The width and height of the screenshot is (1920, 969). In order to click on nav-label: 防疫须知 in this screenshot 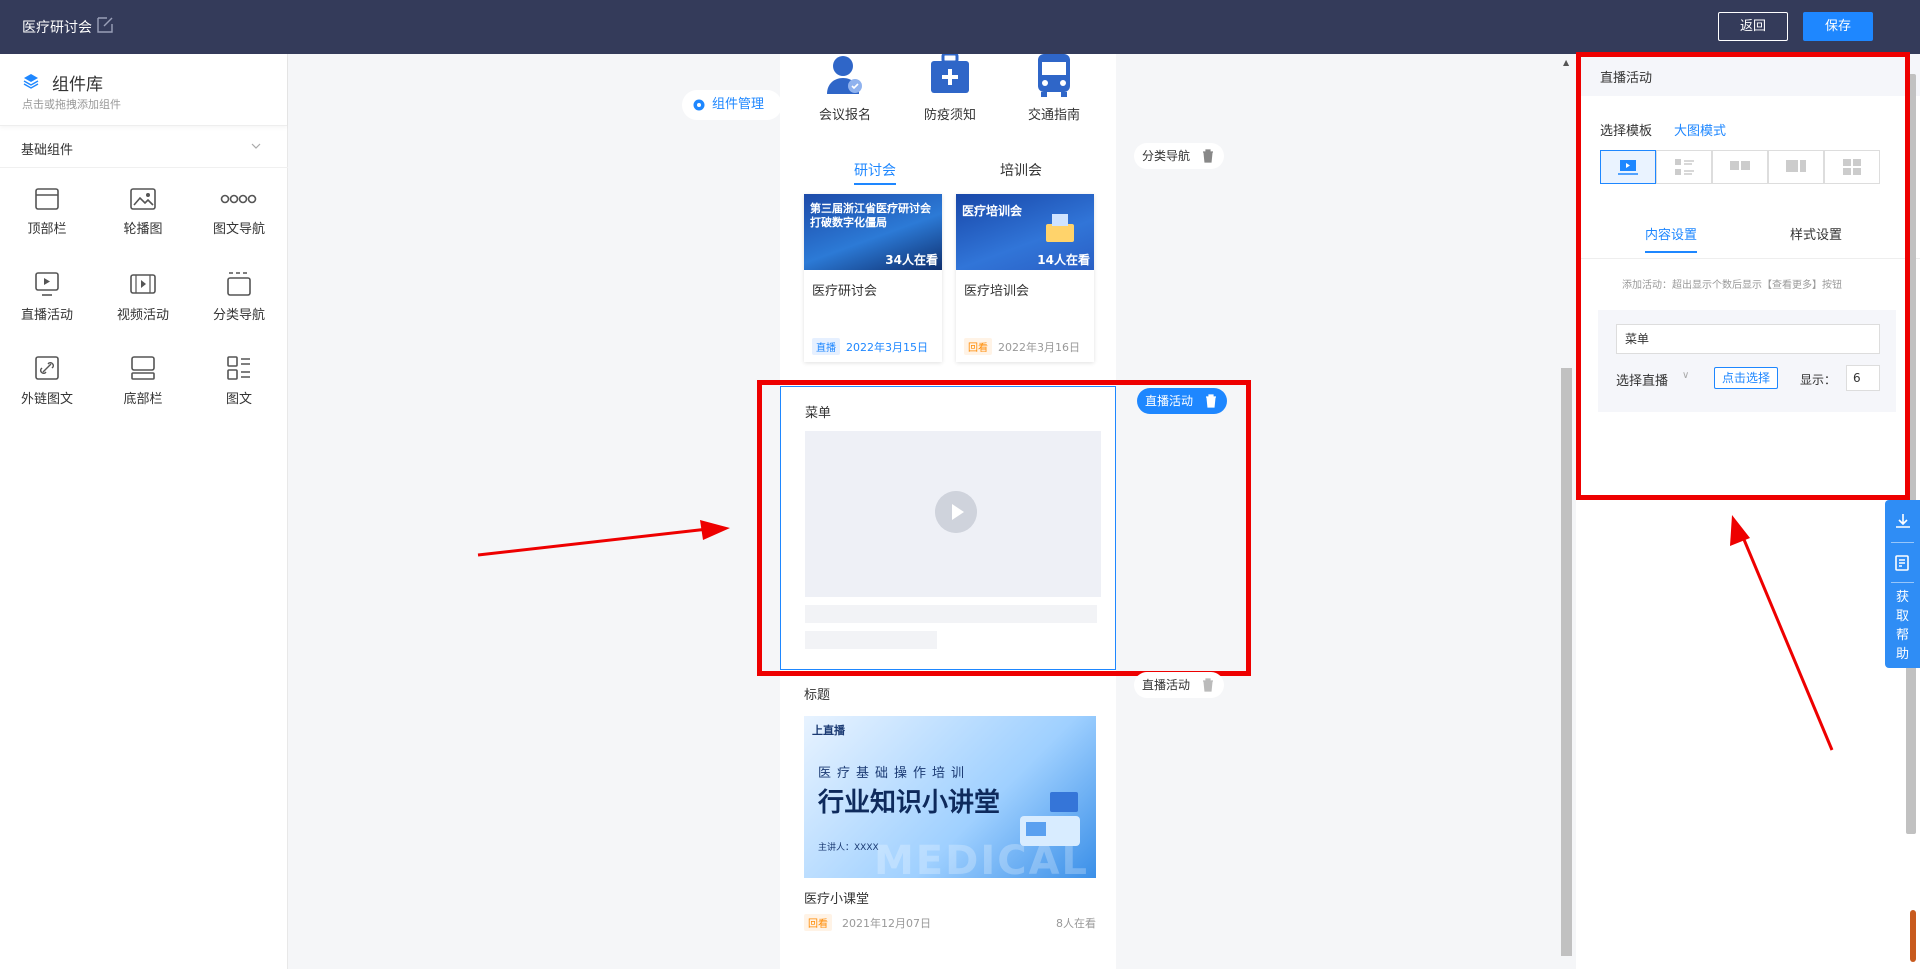, I will do `click(949, 115)`.